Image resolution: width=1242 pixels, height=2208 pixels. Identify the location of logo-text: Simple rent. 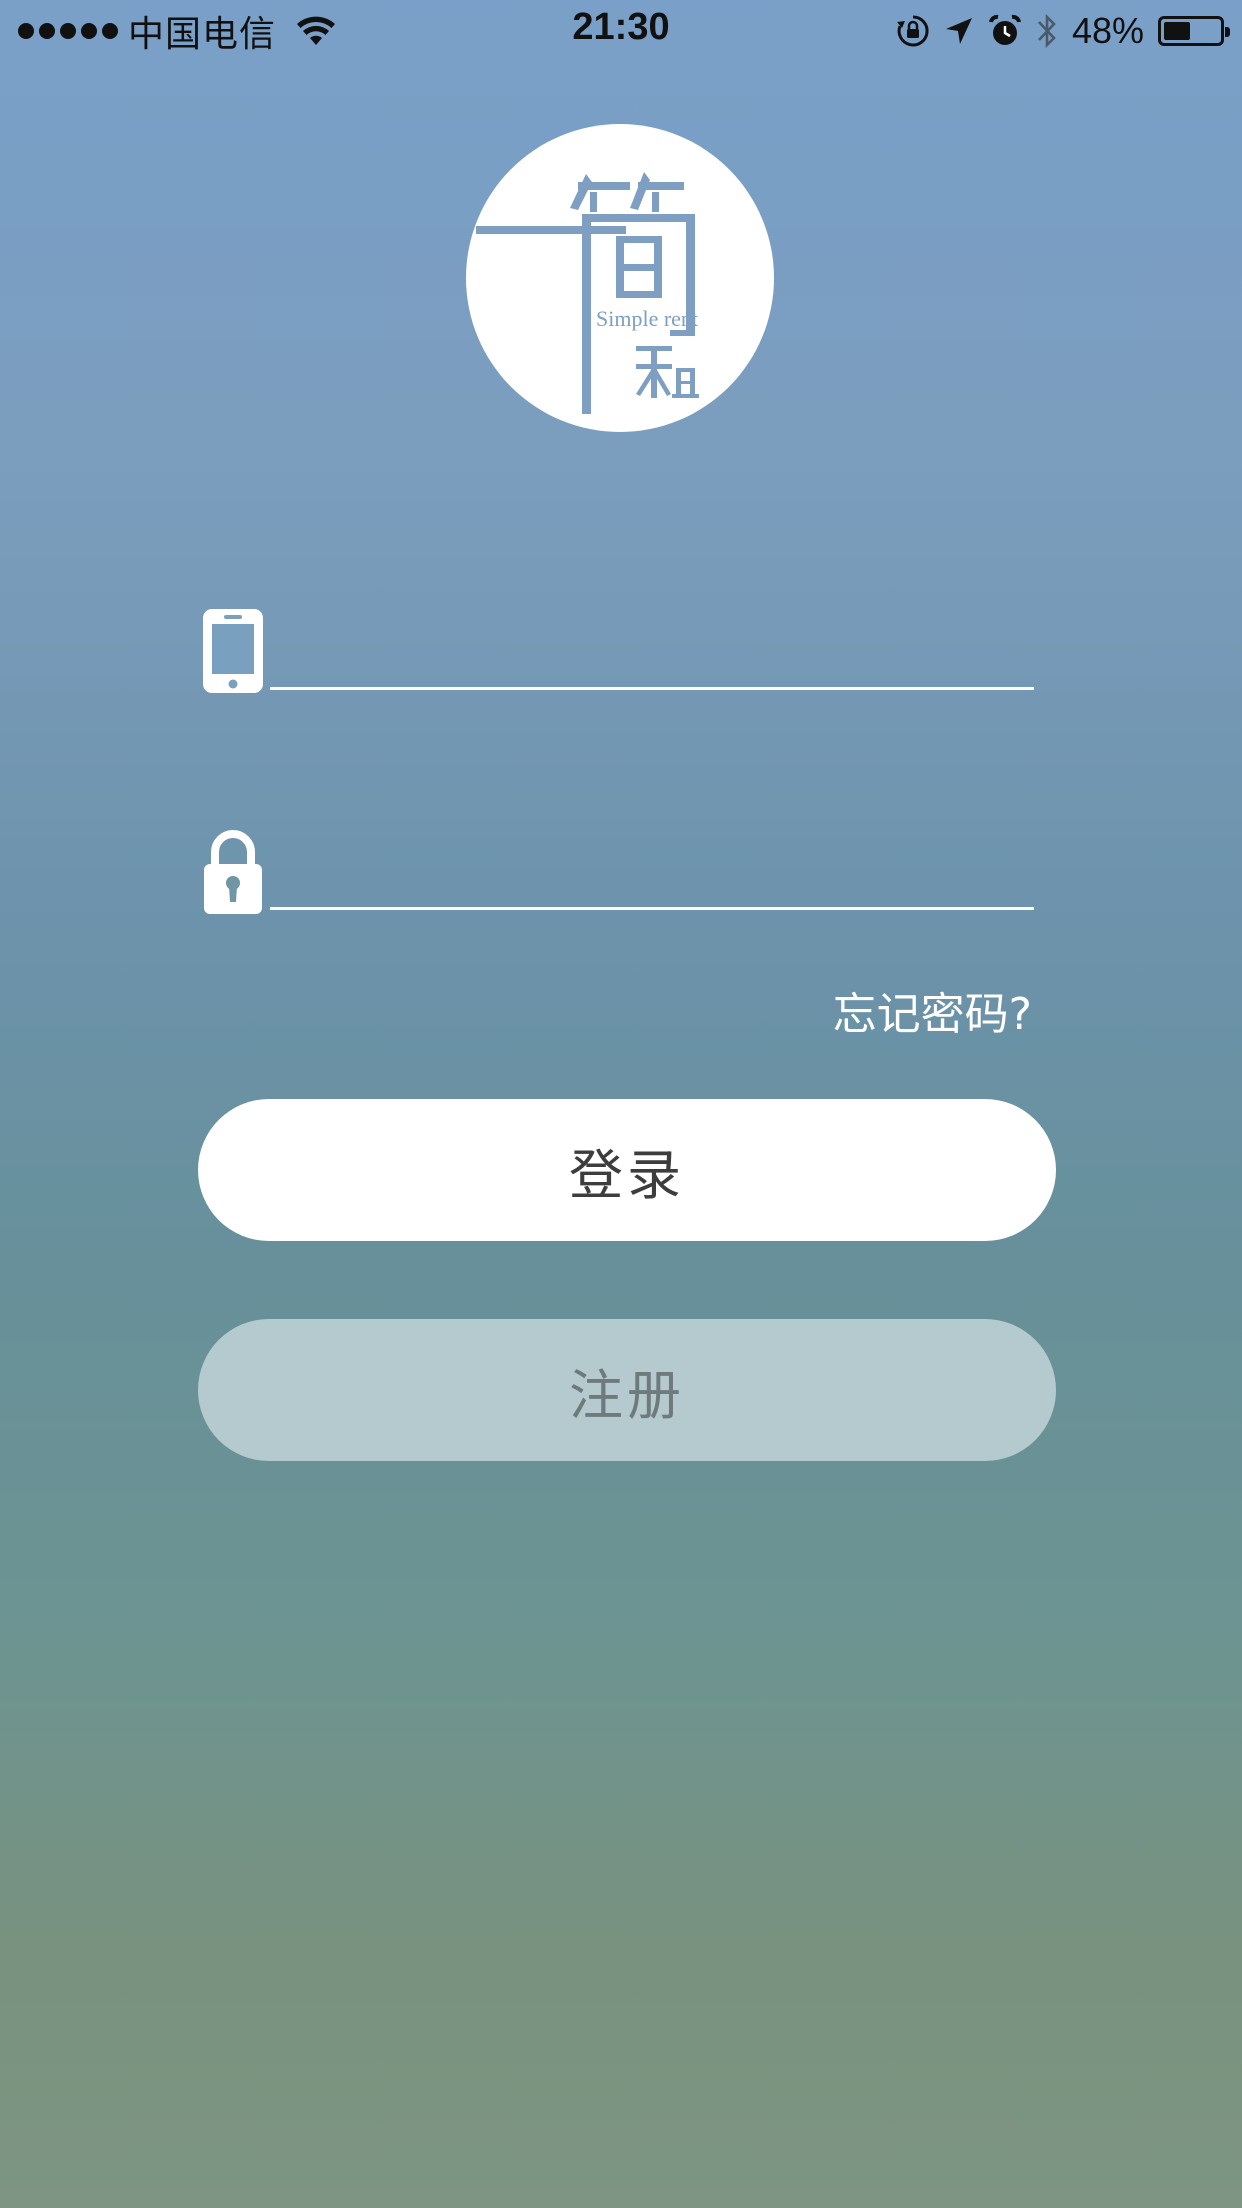
(647, 318).